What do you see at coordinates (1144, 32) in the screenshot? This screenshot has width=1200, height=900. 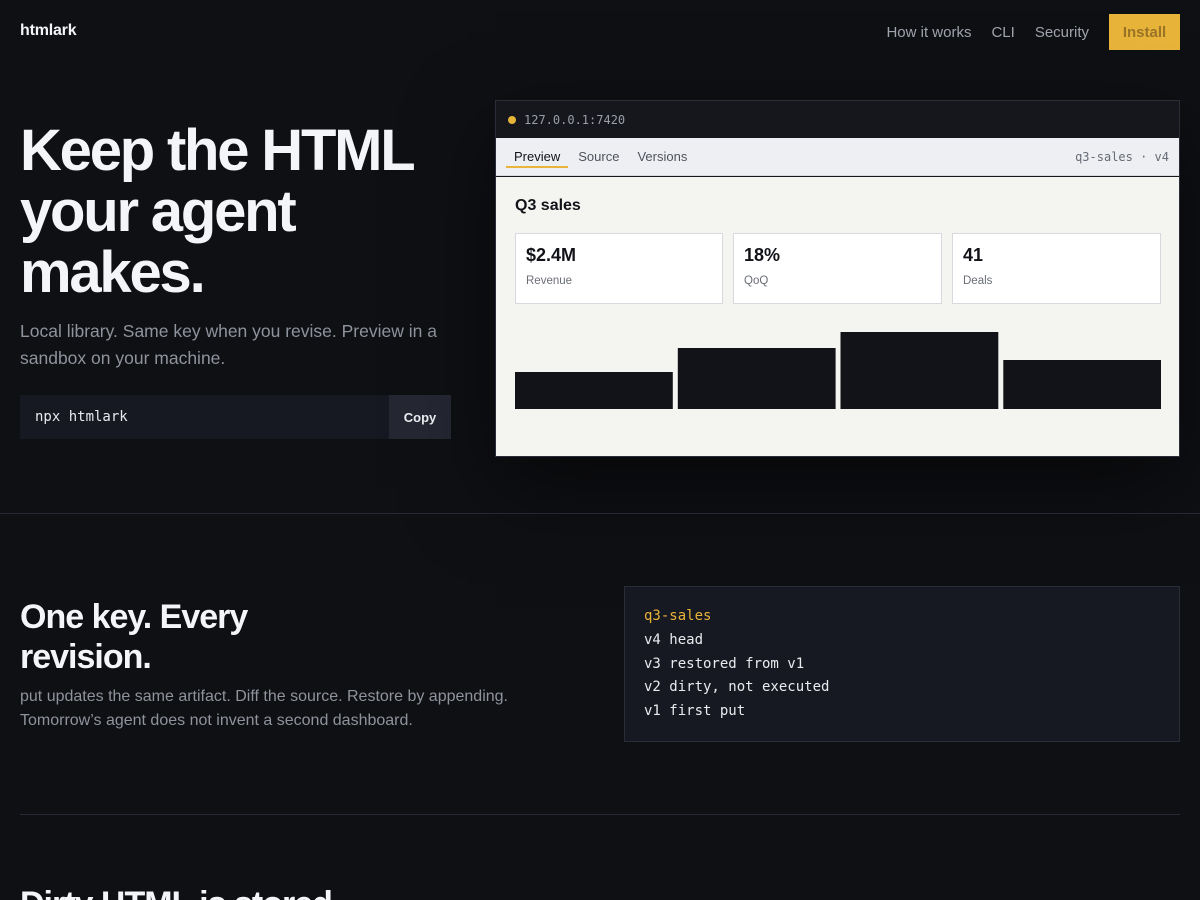 I see `install-button: Install` at bounding box center [1144, 32].